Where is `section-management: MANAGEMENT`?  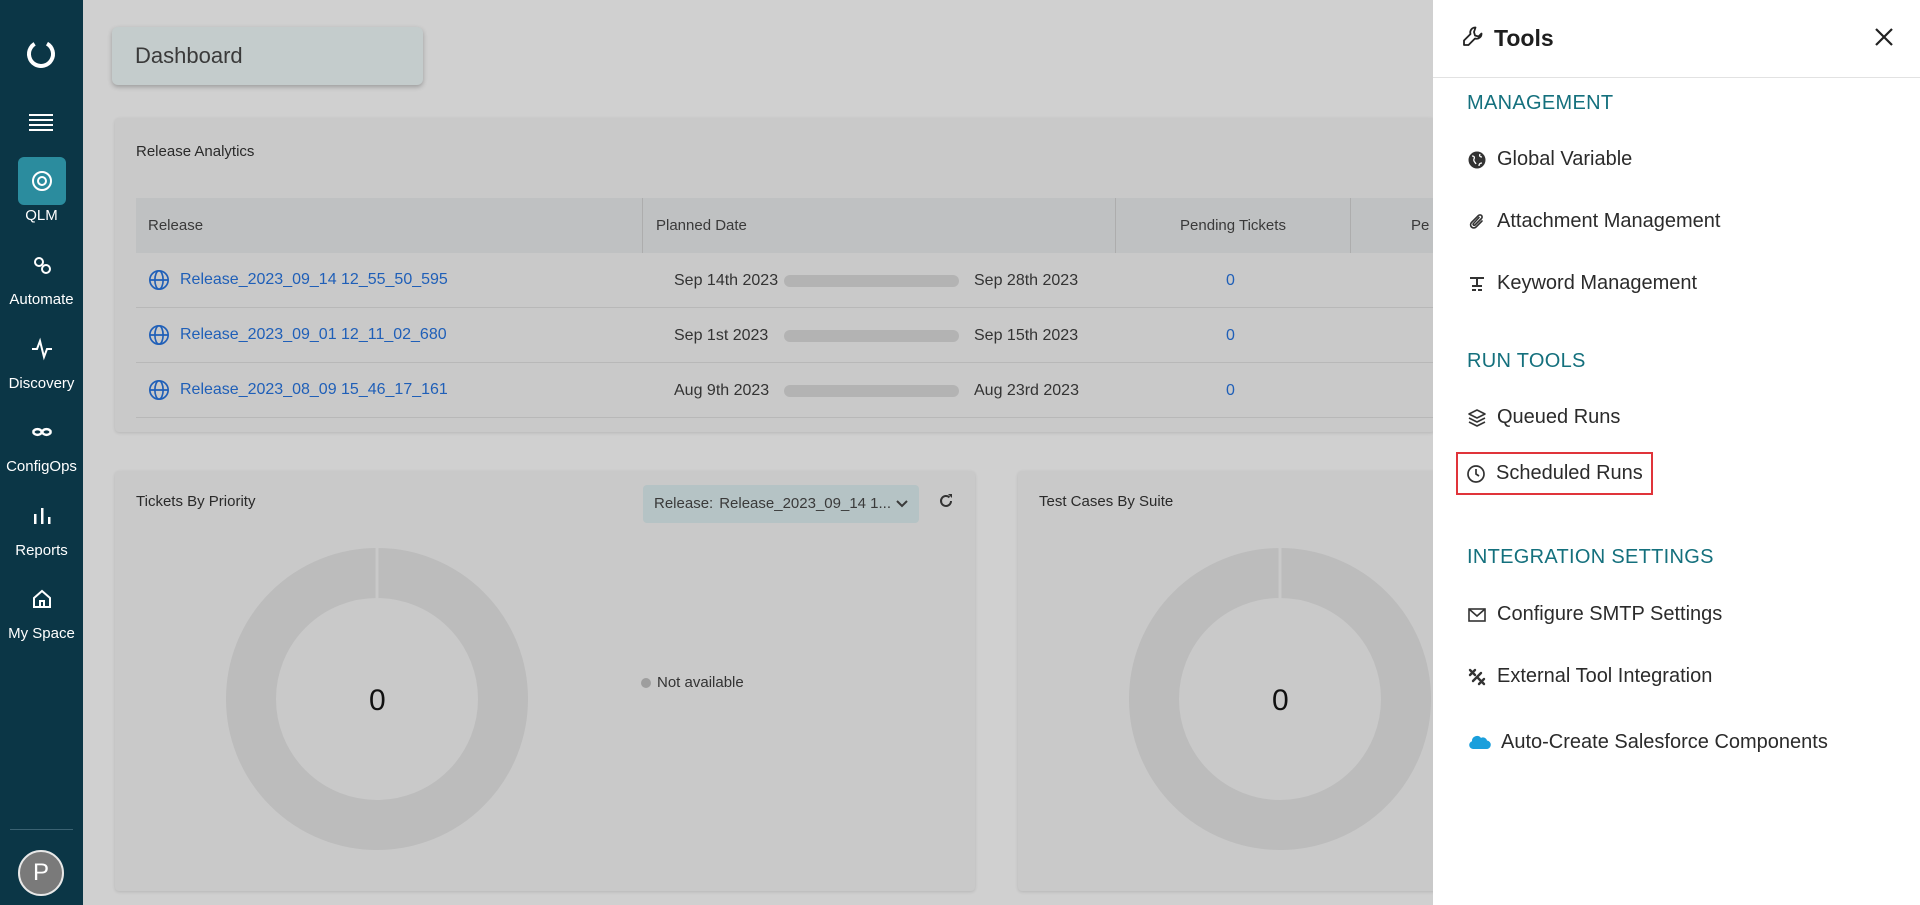
section-management: MANAGEMENT is located at coordinates (1540, 103).